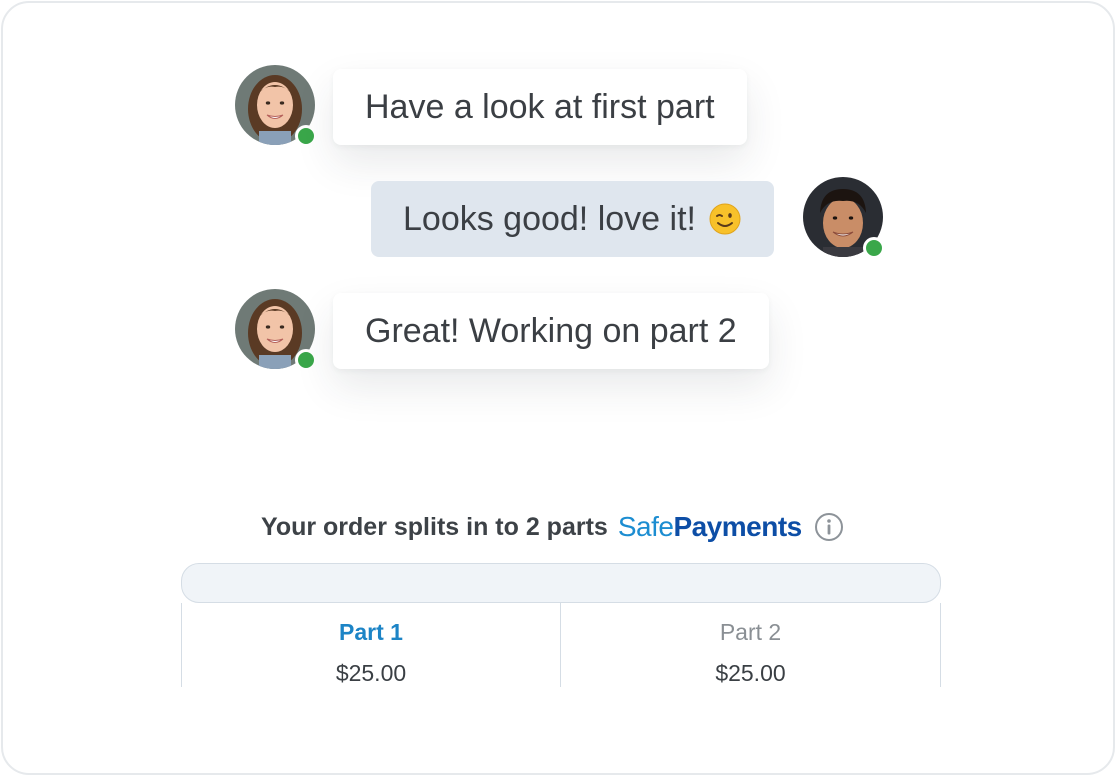 The height and width of the screenshot is (776, 1116). What do you see at coordinates (561, 583) in the screenshot?
I see `table-header` at bounding box center [561, 583].